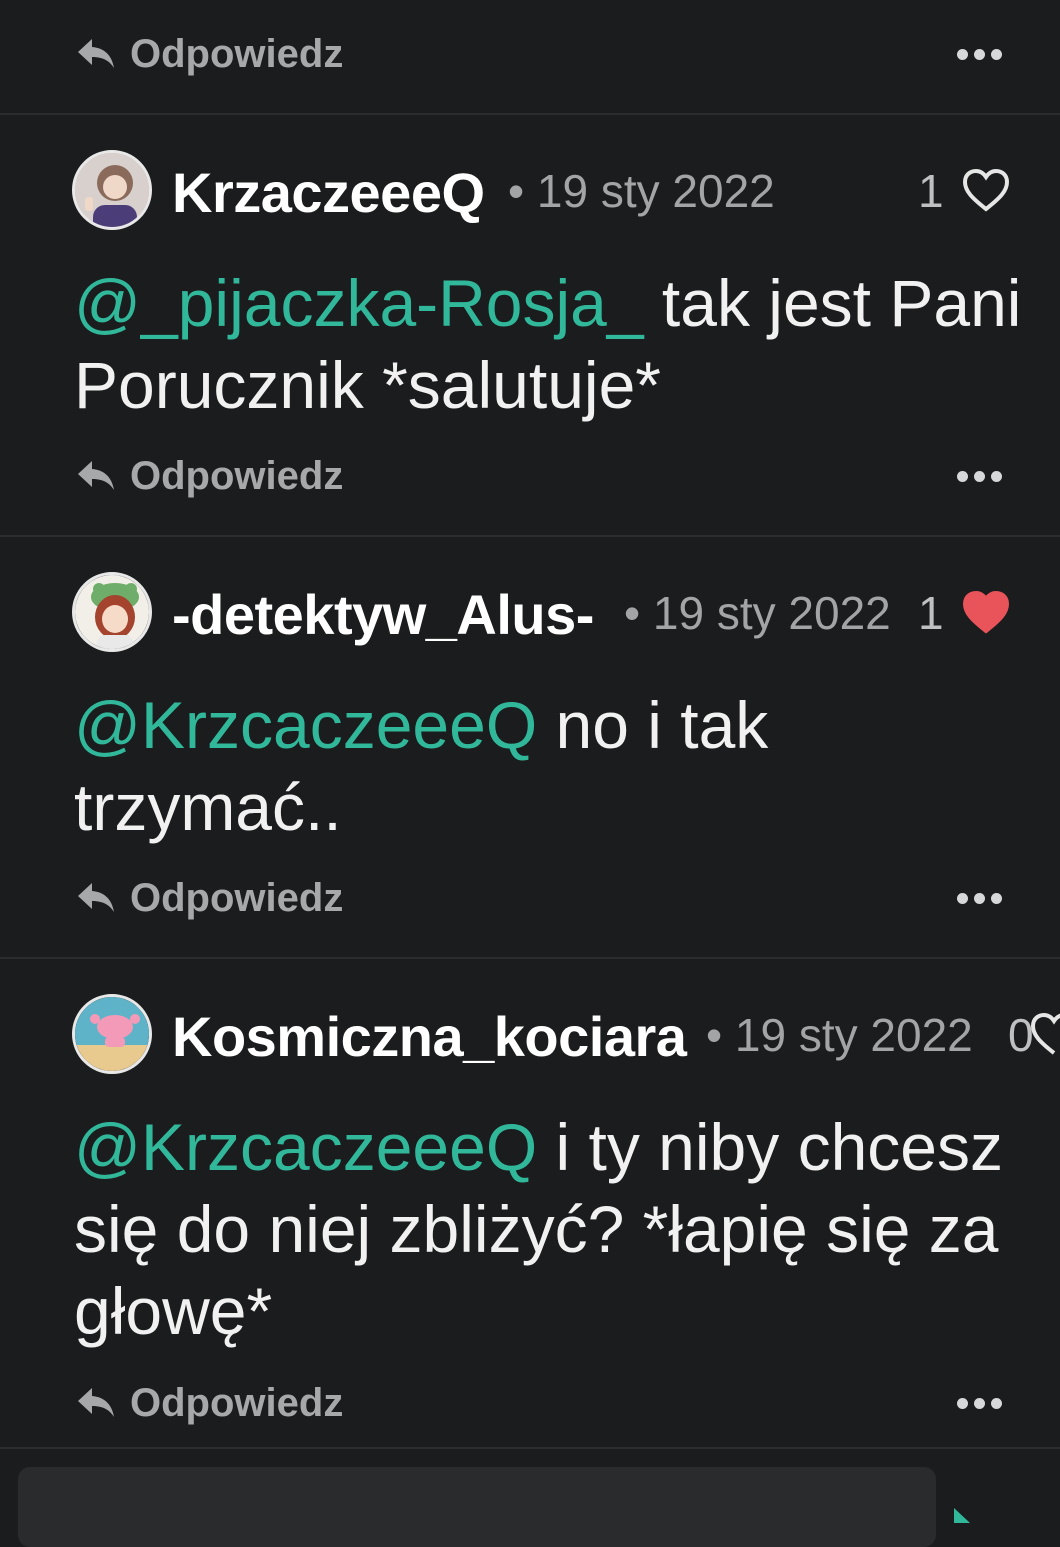 Image resolution: width=1060 pixels, height=1547 pixels. What do you see at coordinates (328, 192) in the screenshot?
I see `username: KrzaczeeeQ` at bounding box center [328, 192].